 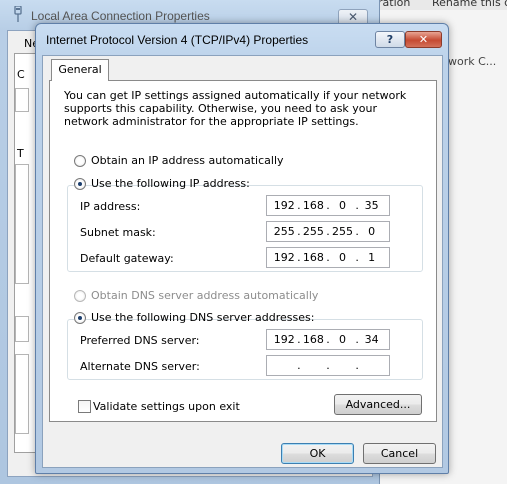 I want to click on default-gateway-label: Default gateway:, so click(x=127, y=258).